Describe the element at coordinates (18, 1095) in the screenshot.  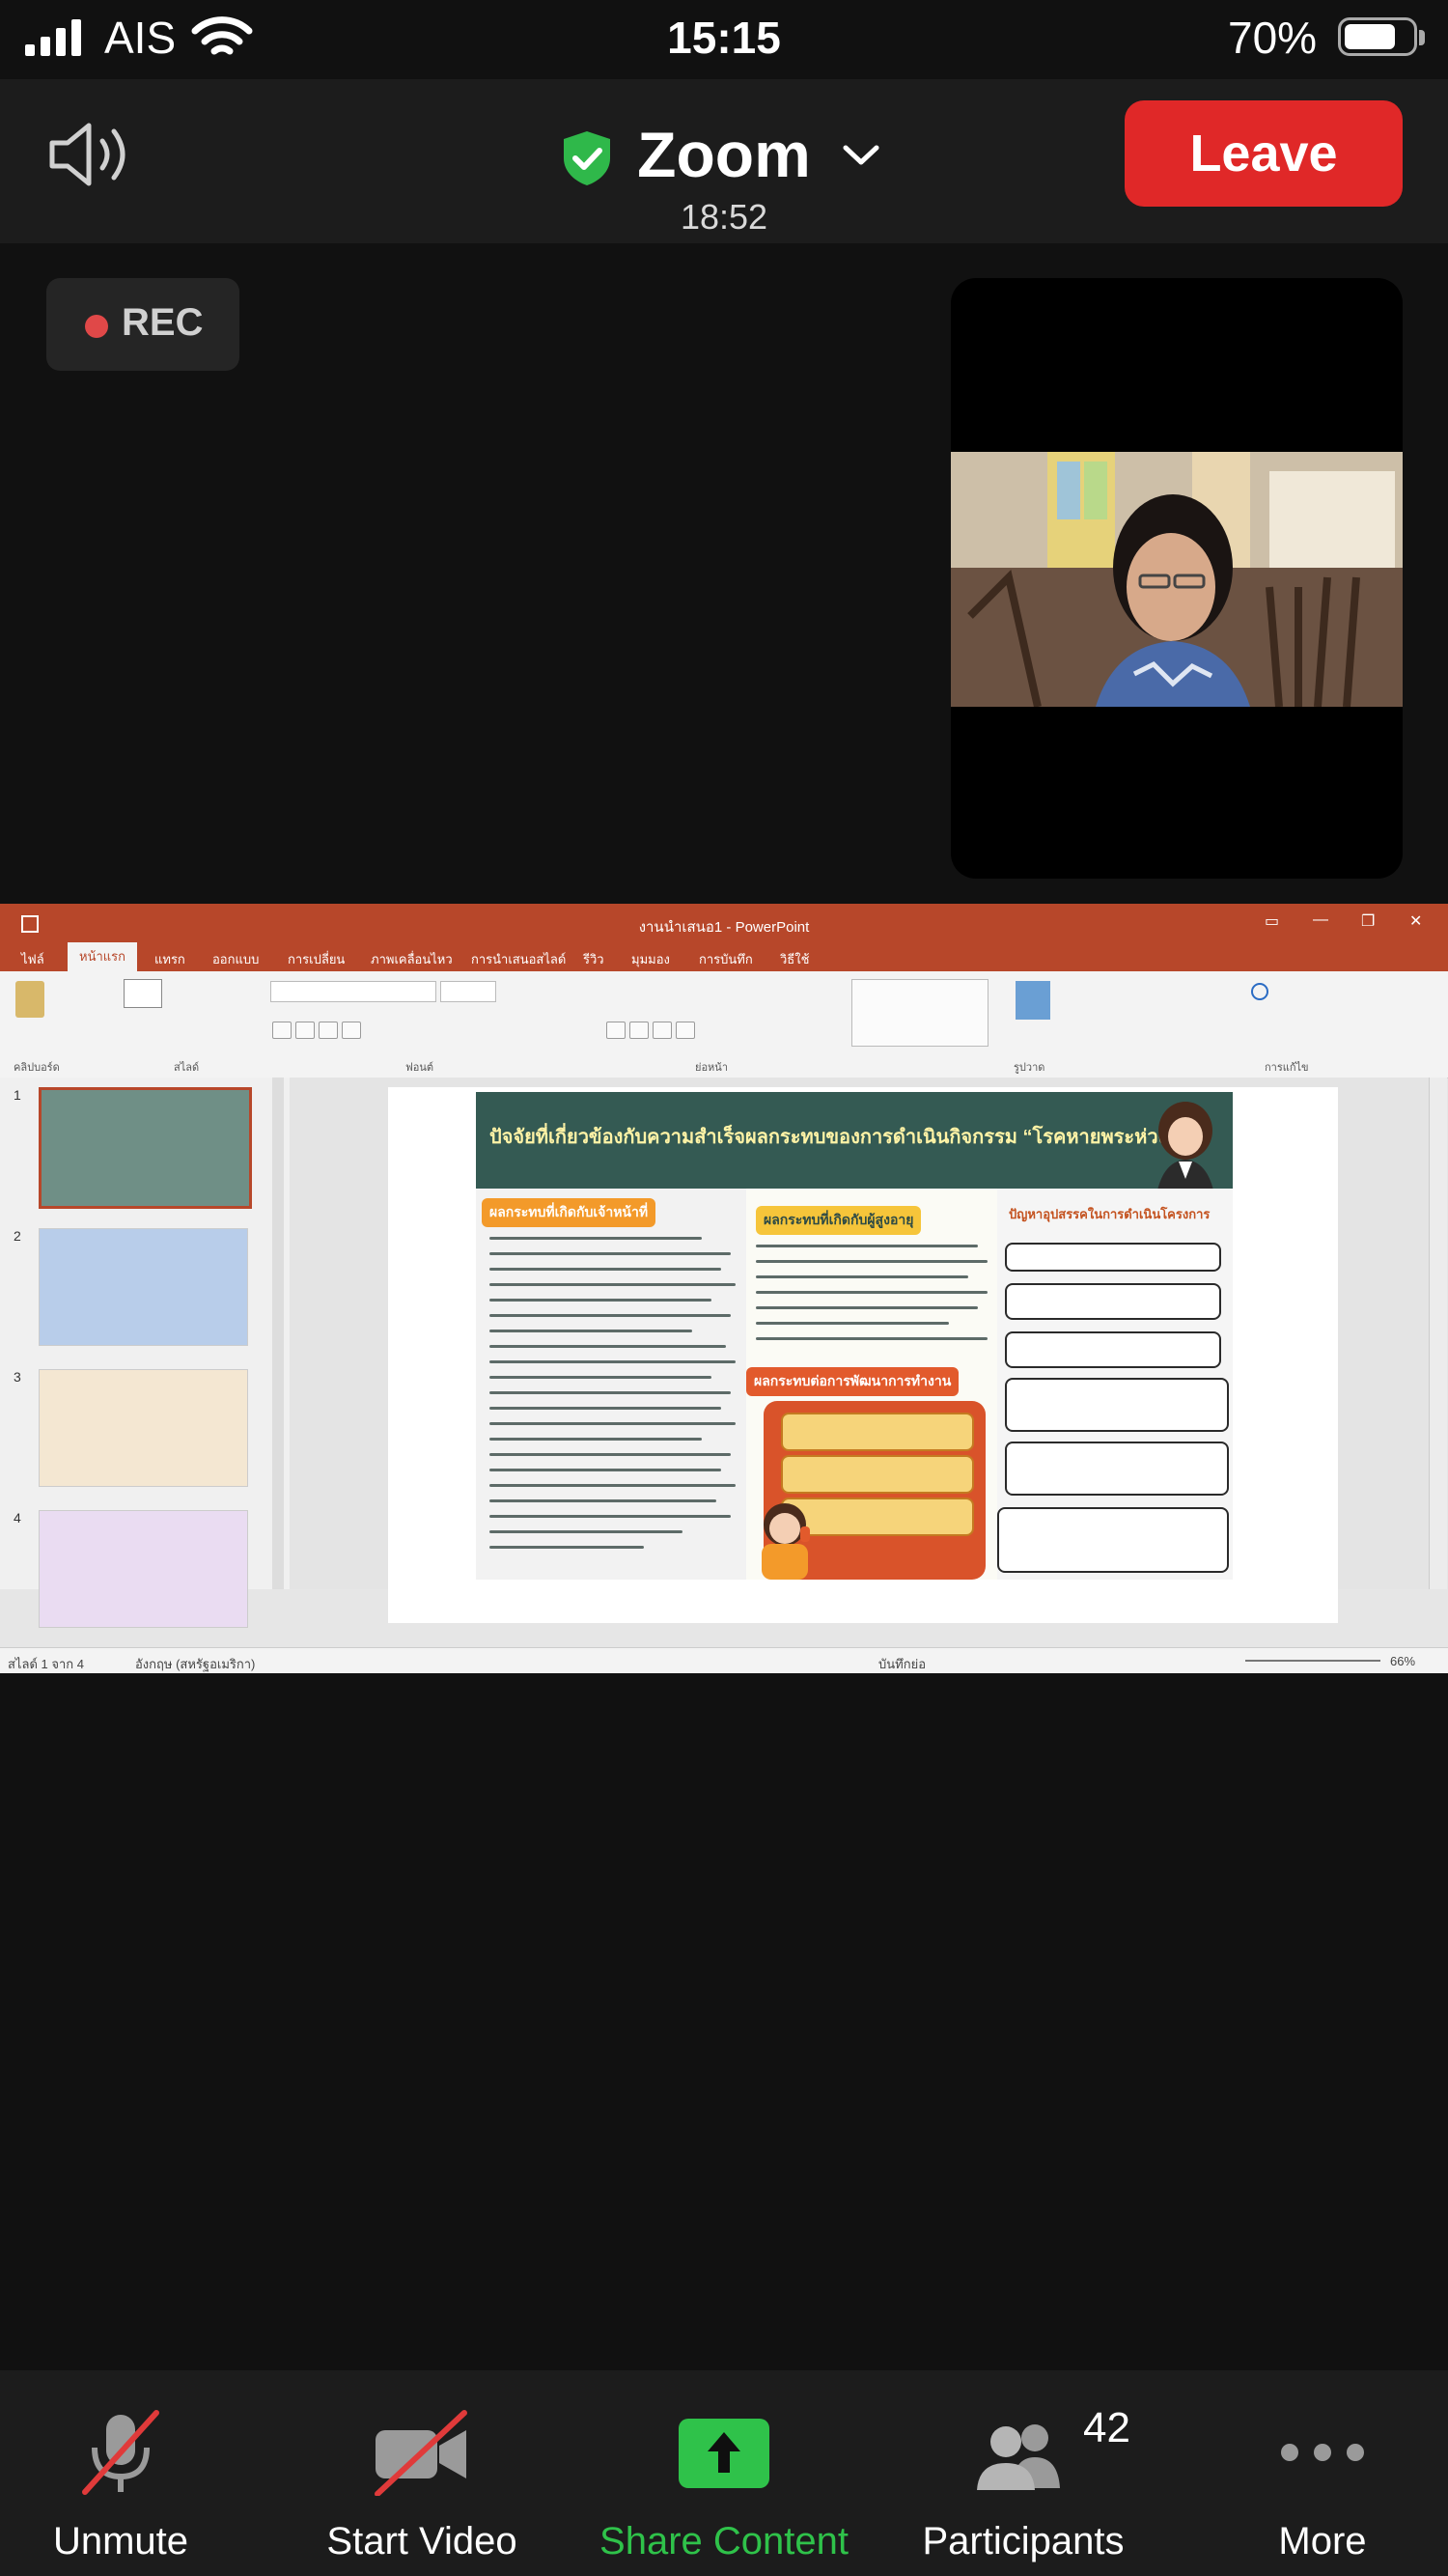
I see `thumb-number: 1` at that location.